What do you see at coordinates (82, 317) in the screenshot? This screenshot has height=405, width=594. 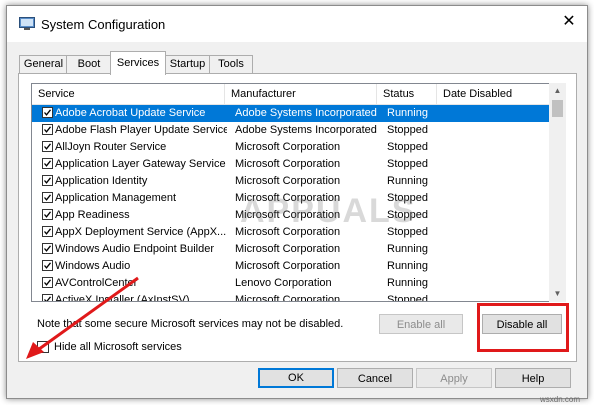 I see `red-arrow-icon` at bounding box center [82, 317].